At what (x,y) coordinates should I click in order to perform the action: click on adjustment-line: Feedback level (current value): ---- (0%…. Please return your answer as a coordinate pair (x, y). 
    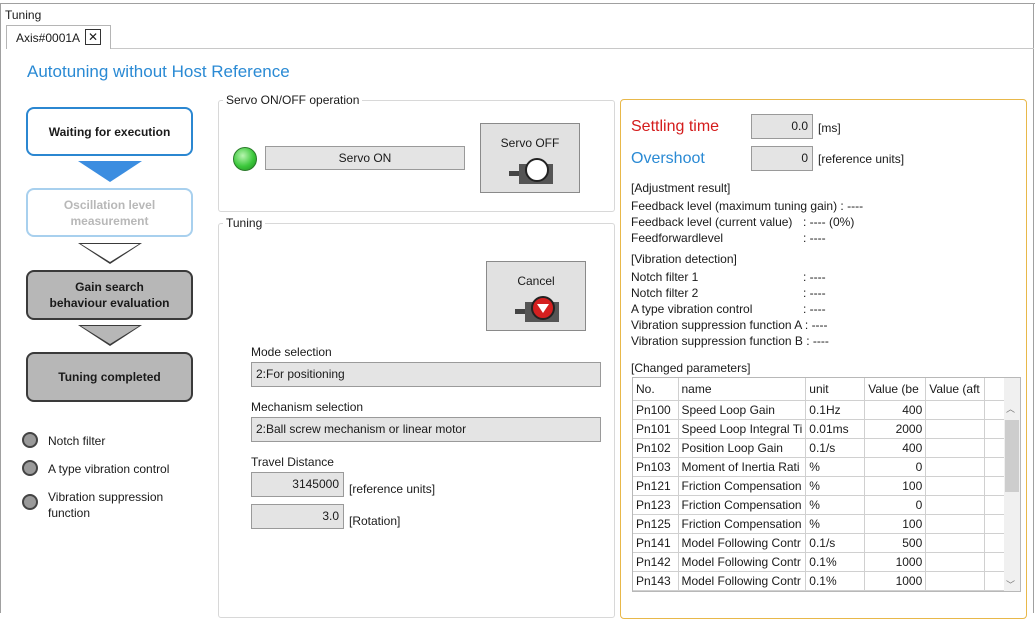
    Looking at the image, I should click on (743, 222).